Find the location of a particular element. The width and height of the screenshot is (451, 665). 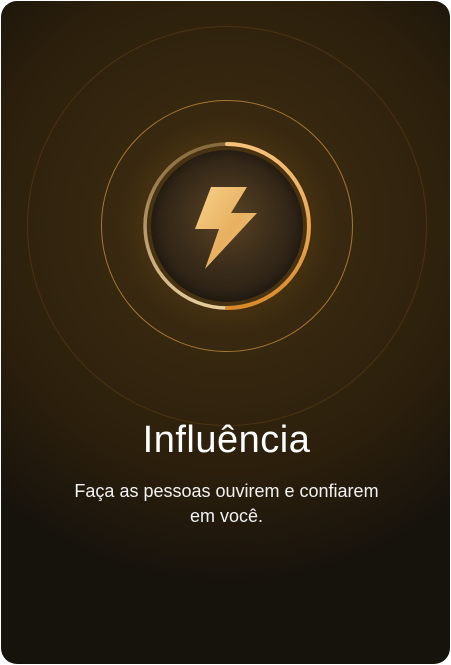

lightning-bolt-icon is located at coordinates (226, 228).